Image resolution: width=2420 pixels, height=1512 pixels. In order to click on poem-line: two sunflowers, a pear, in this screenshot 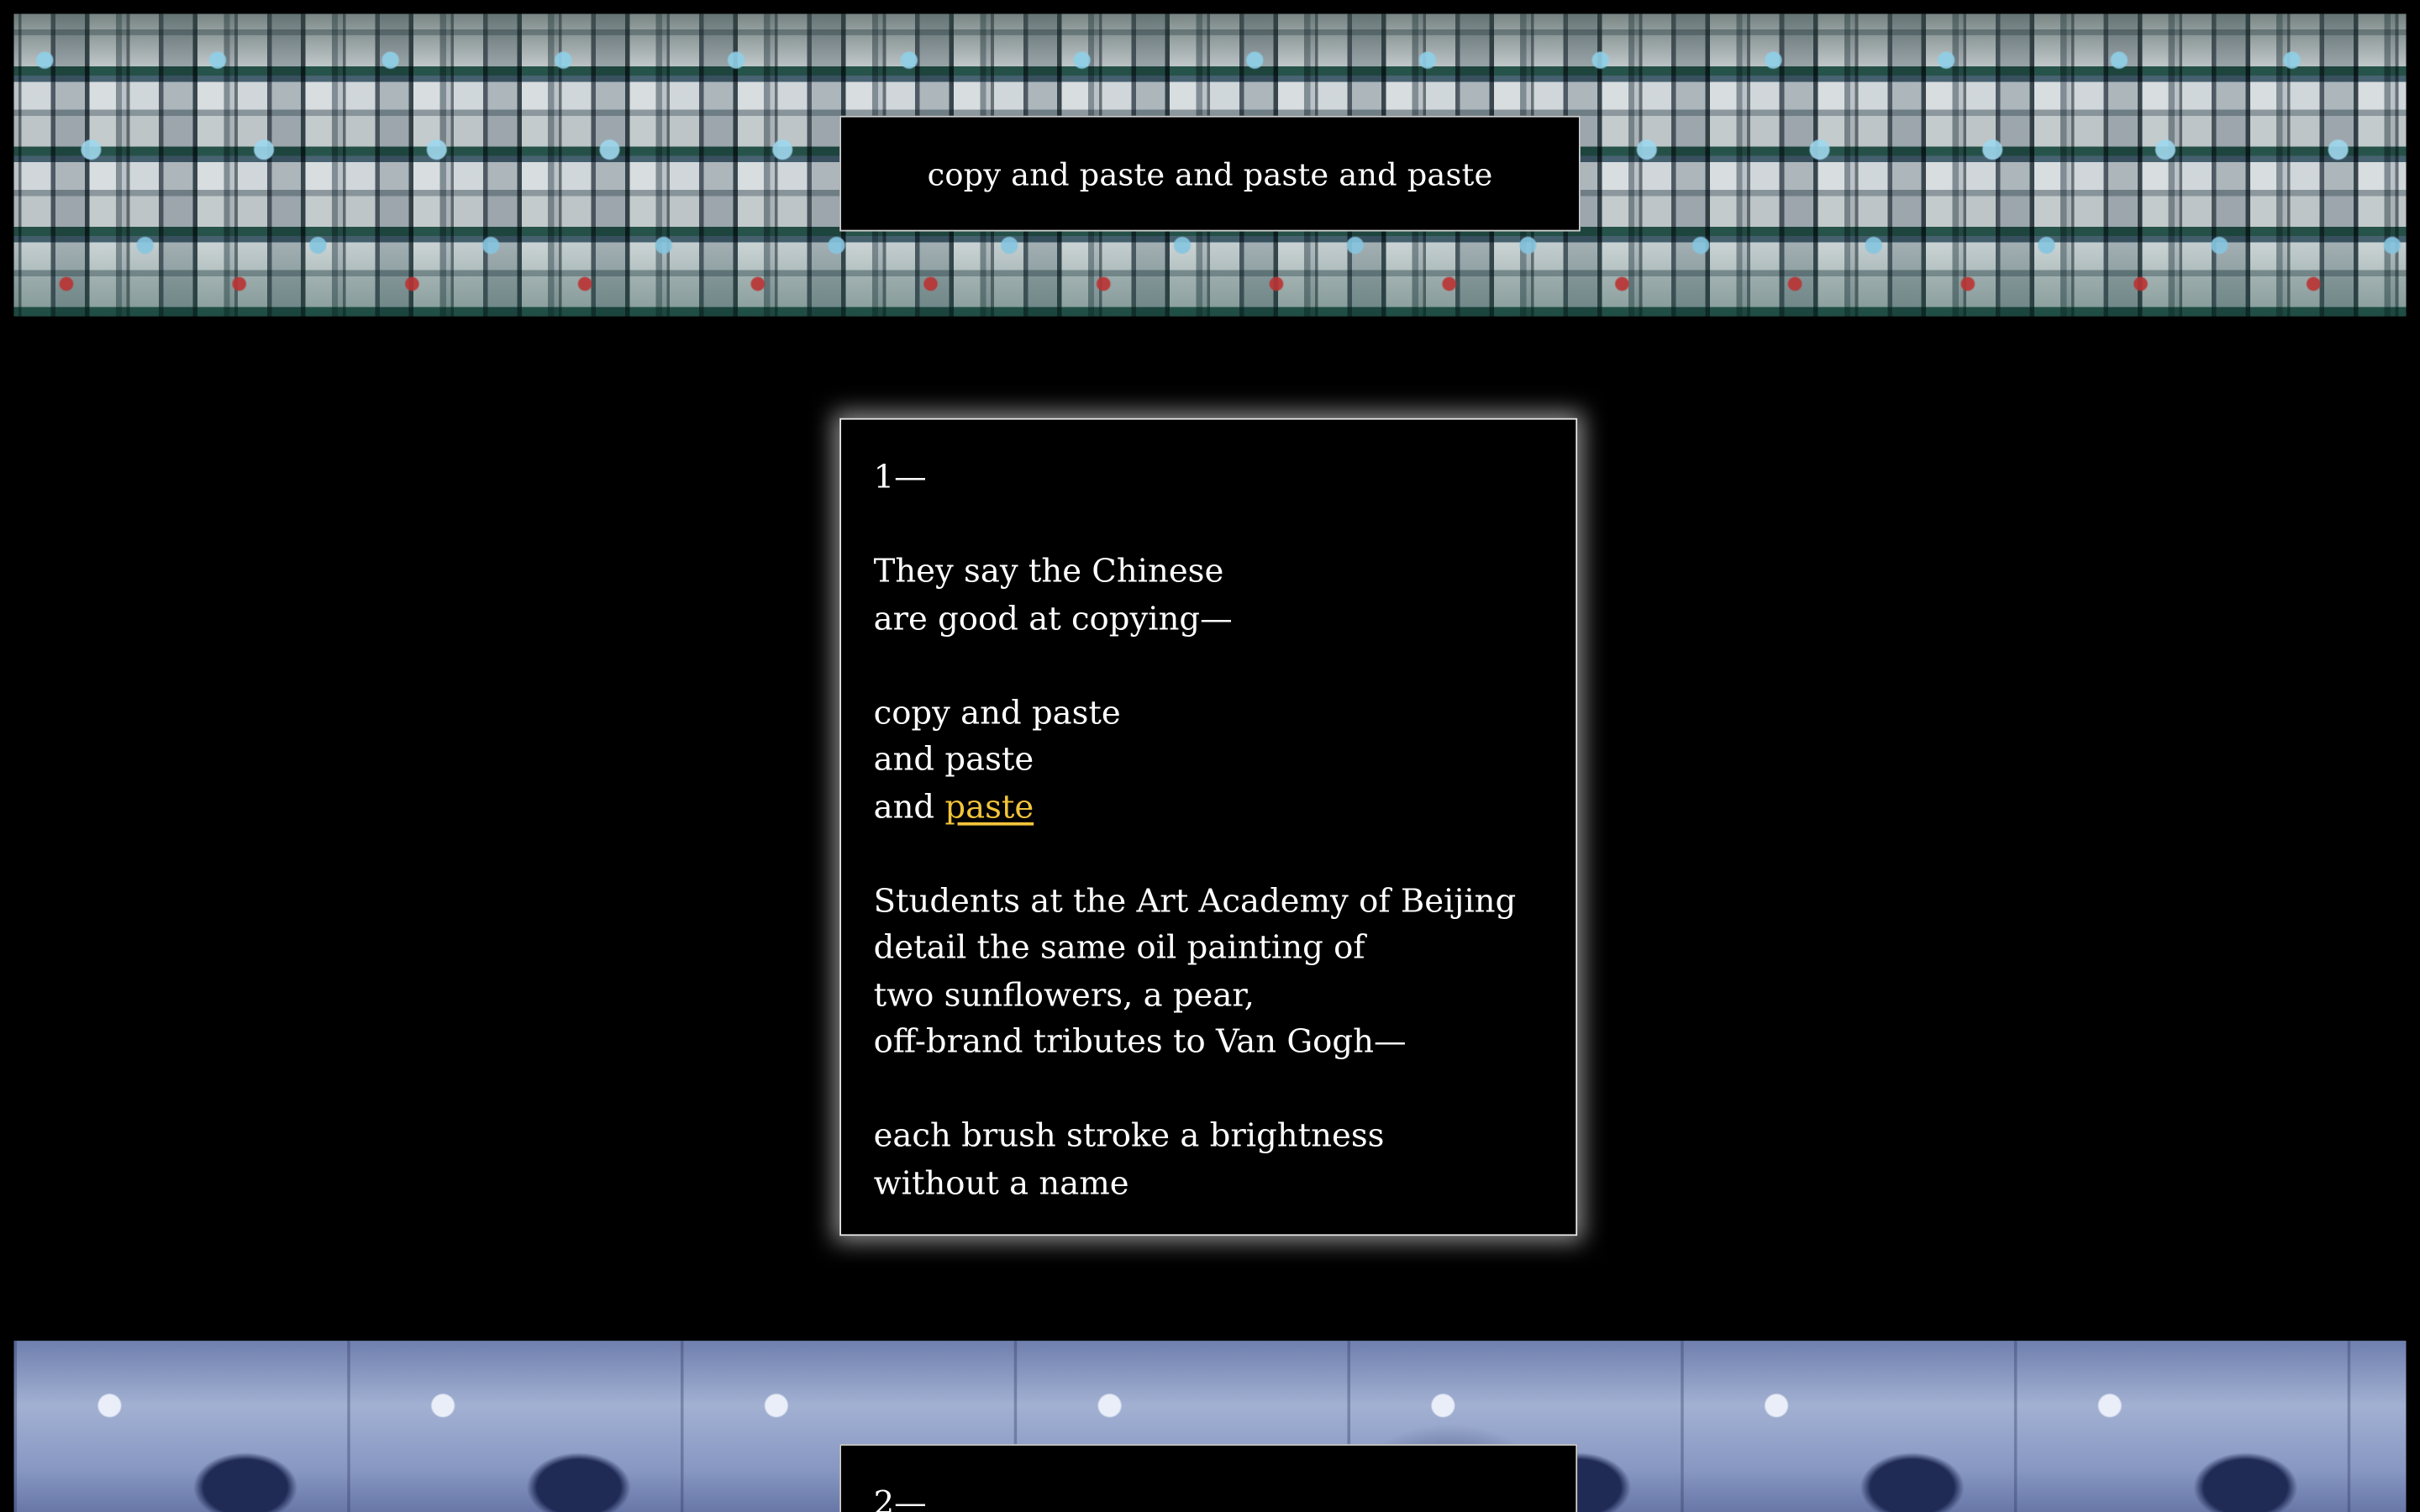, I will do `click(1064, 994)`.